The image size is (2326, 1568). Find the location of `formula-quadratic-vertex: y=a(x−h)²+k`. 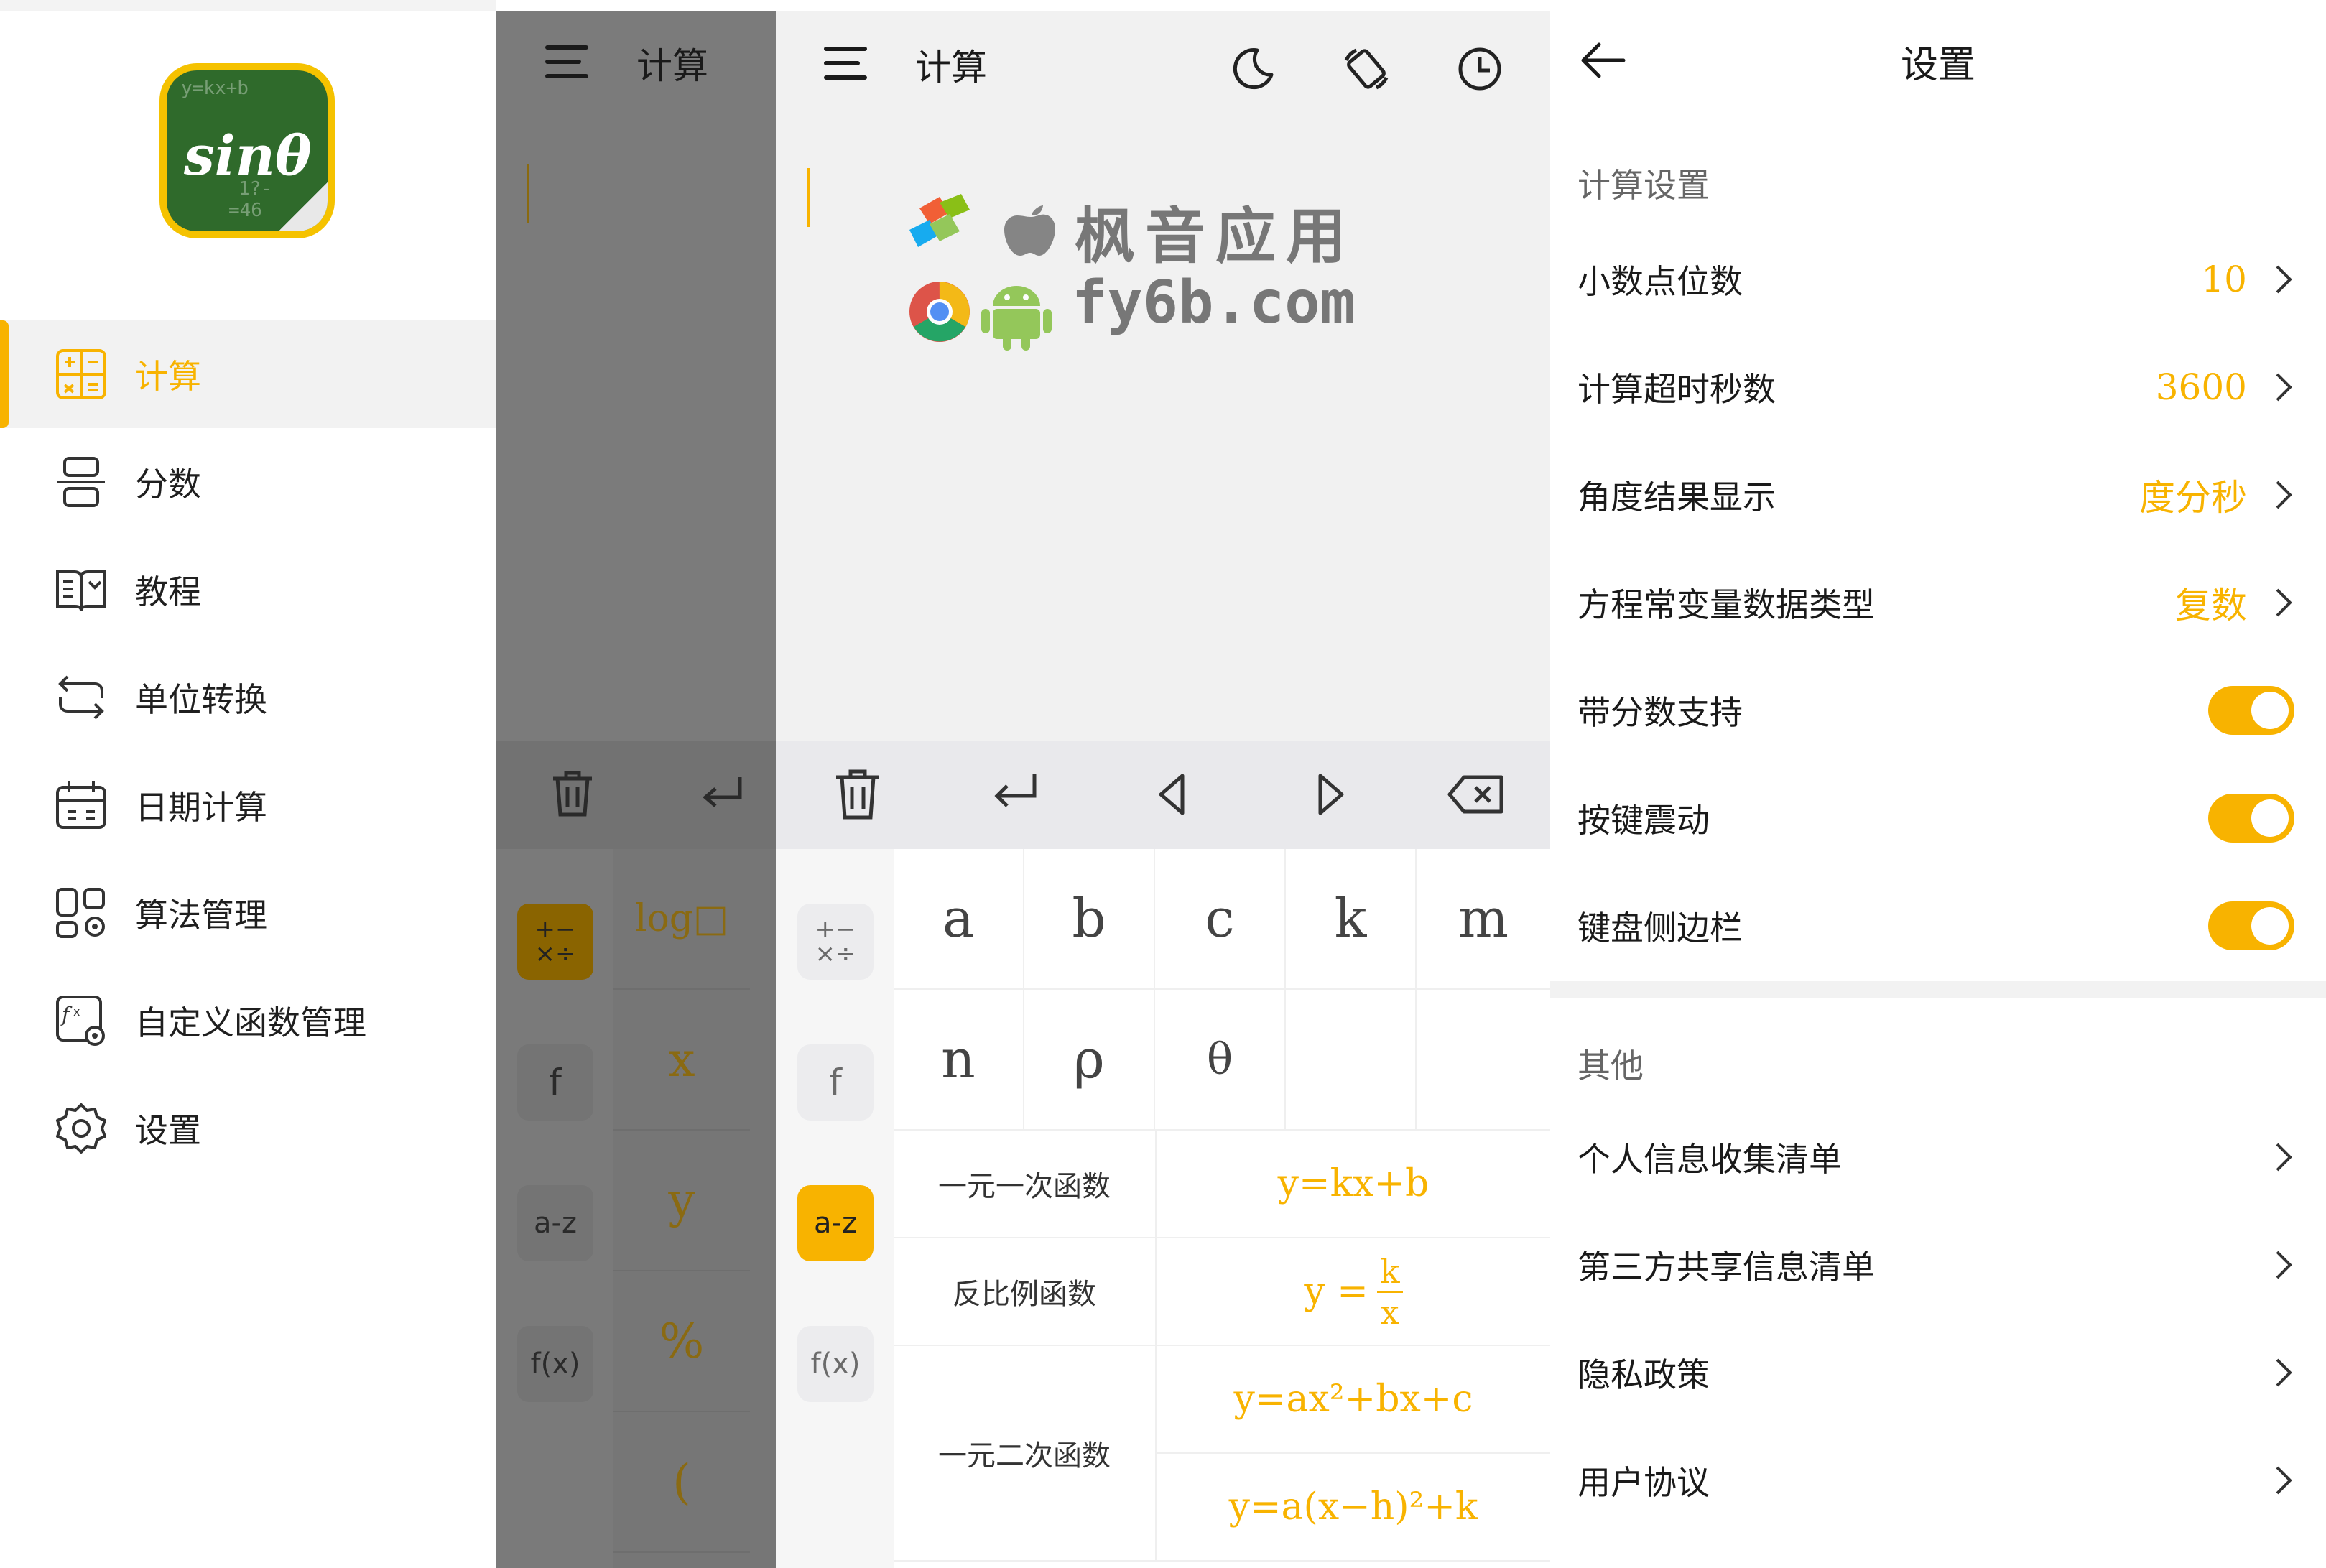

formula-quadratic-vertex: y=a(x−h)²+k is located at coordinates (1353, 1508).